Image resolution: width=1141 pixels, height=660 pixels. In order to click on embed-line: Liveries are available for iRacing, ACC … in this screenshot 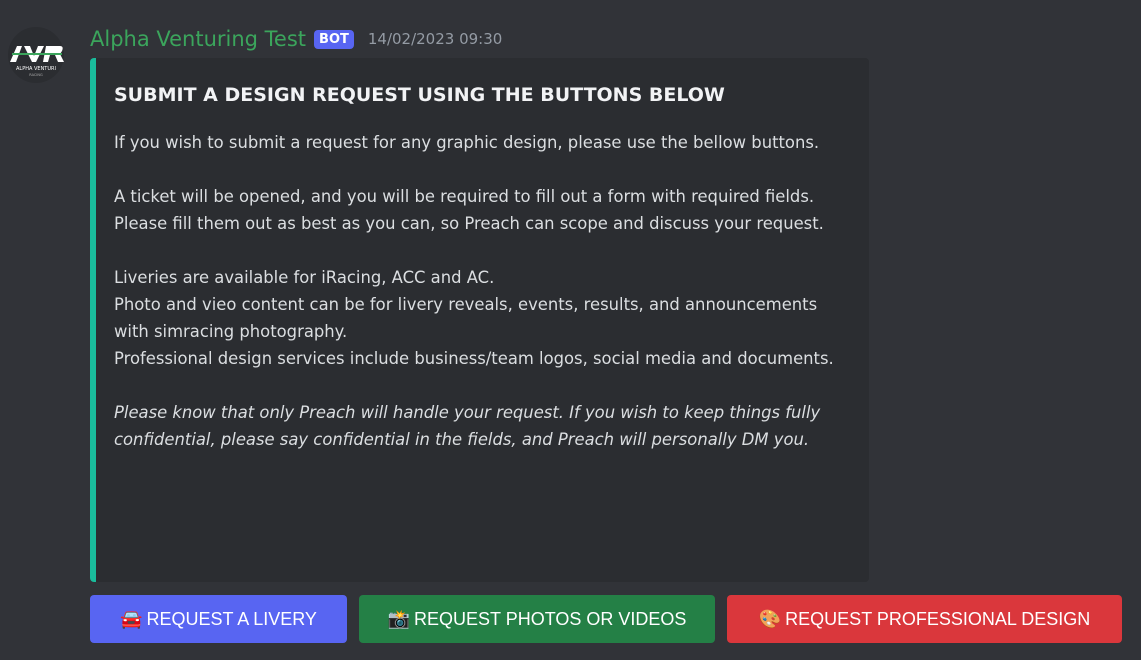, I will do `click(304, 277)`.